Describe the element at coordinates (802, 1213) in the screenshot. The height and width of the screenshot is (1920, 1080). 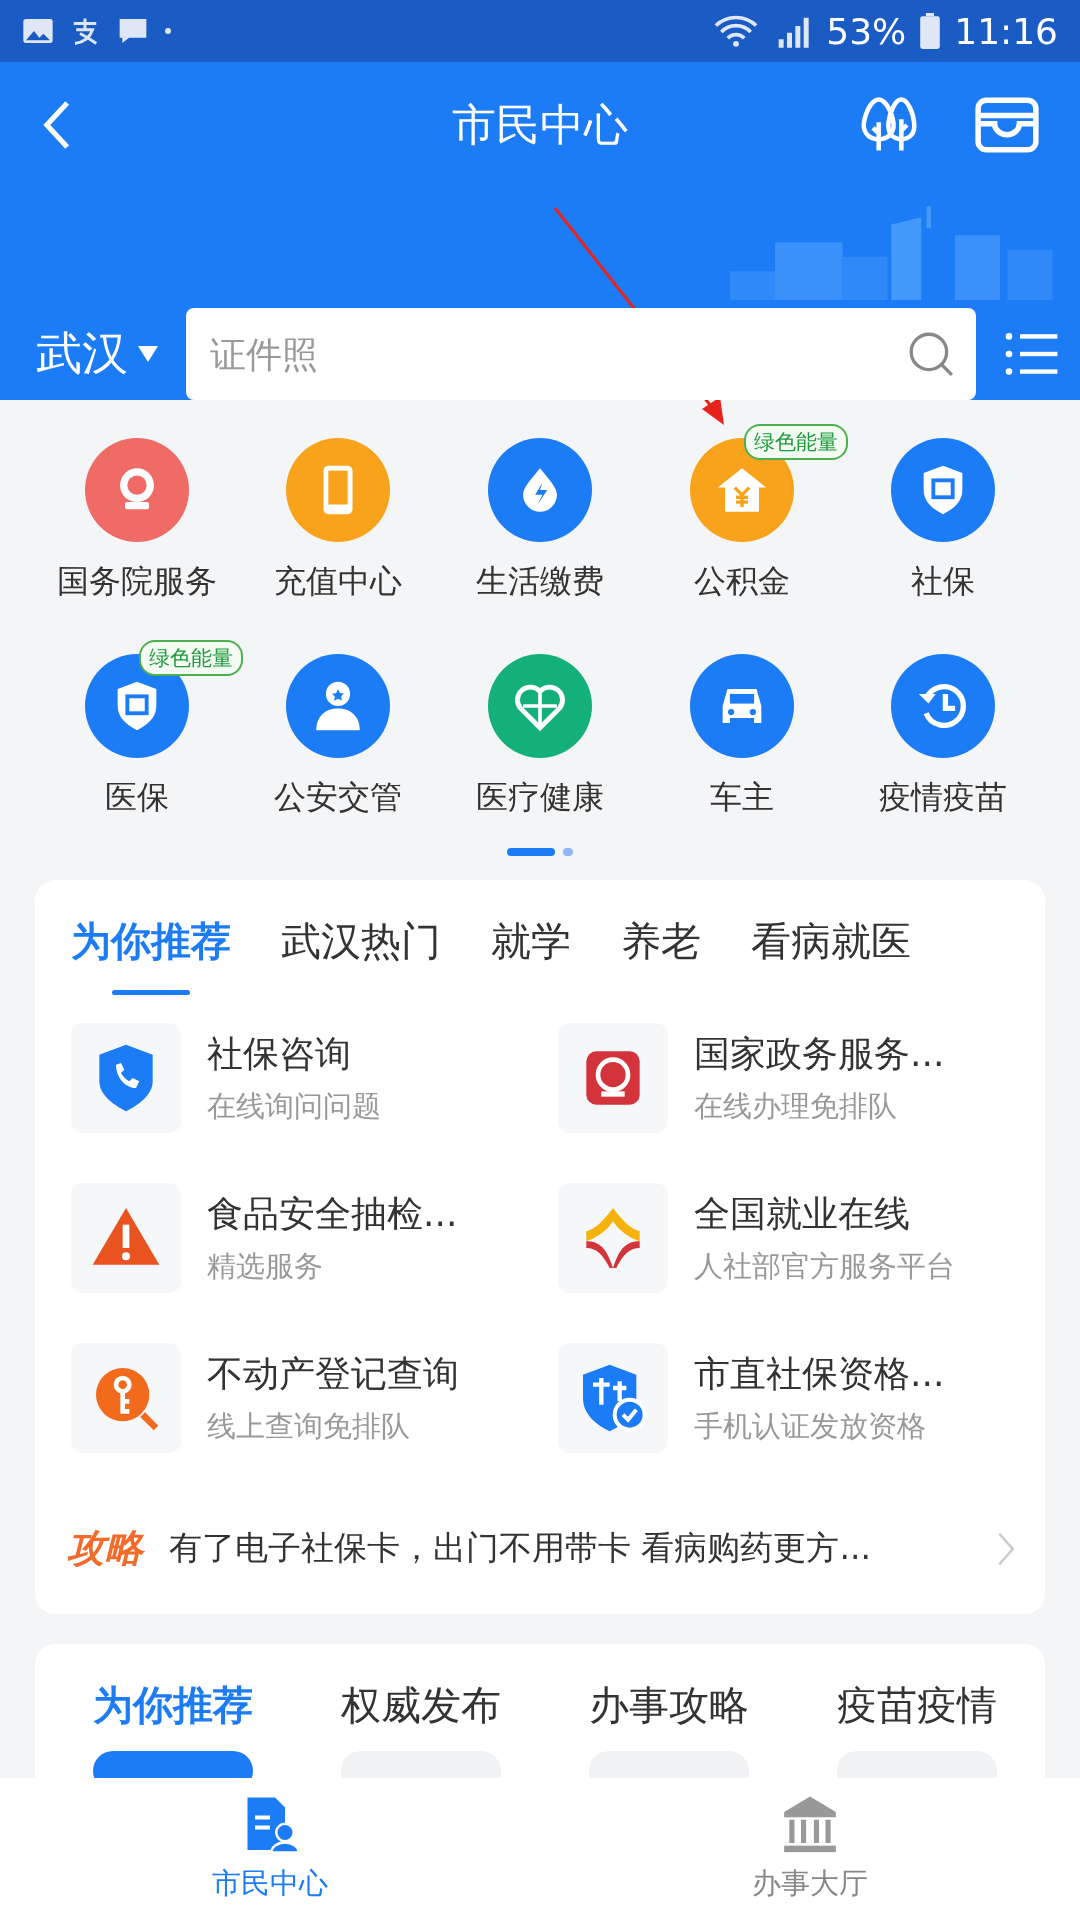
I see `service-title: 全国就业在线` at that location.